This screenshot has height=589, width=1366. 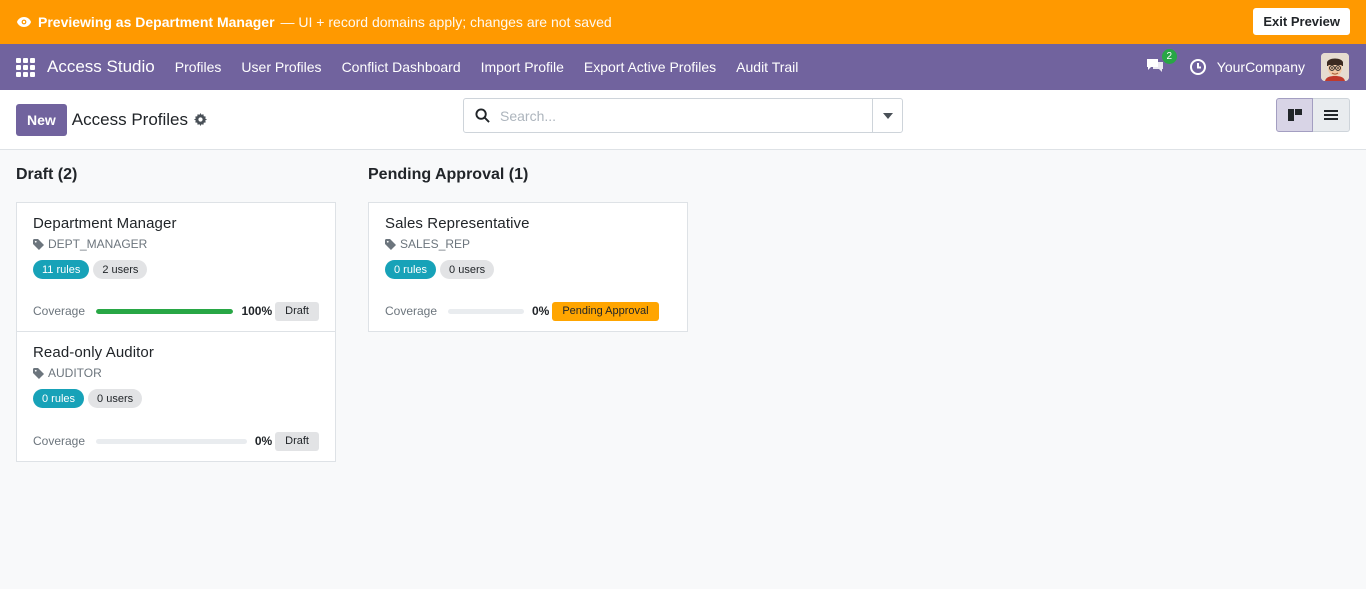 What do you see at coordinates (401, 67) in the screenshot?
I see `menu-conflict-dashboard: Conflict Dashboard` at bounding box center [401, 67].